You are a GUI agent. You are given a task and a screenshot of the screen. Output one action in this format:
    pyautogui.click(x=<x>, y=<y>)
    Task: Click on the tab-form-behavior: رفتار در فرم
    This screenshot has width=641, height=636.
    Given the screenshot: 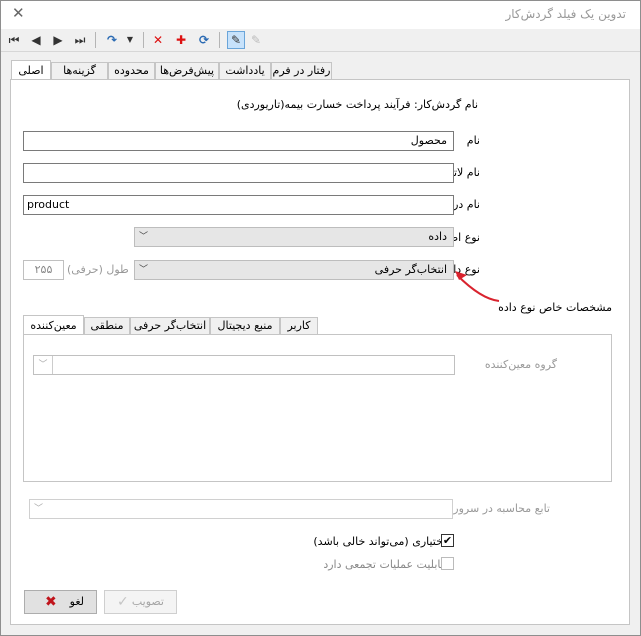 What is the action you would take?
    pyautogui.click(x=301, y=70)
    